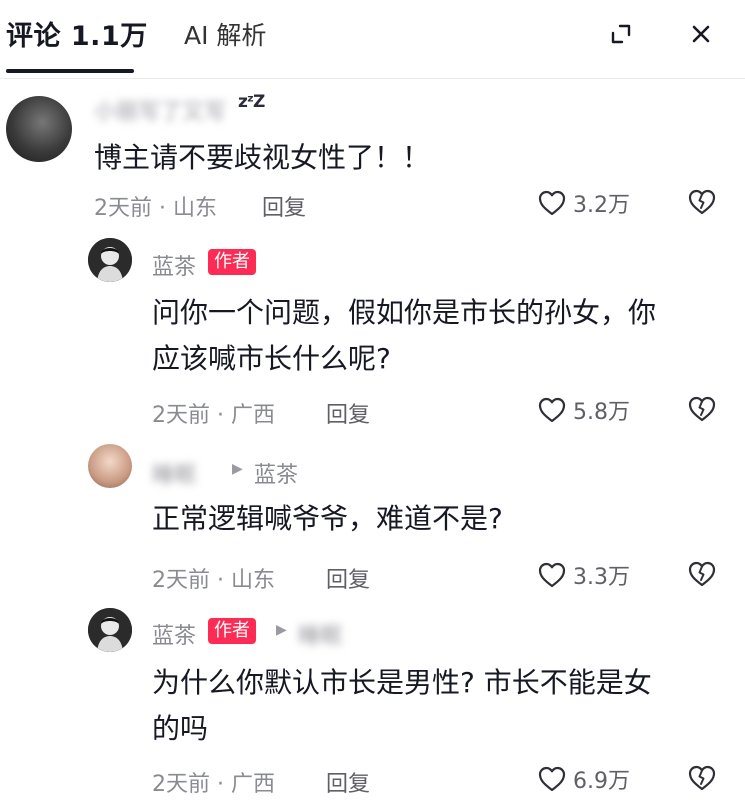 The width and height of the screenshot is (745, 800). Describe the element at coordinates (601, 205) in the screenshot. I see `like-count: 3.2万` at that location.